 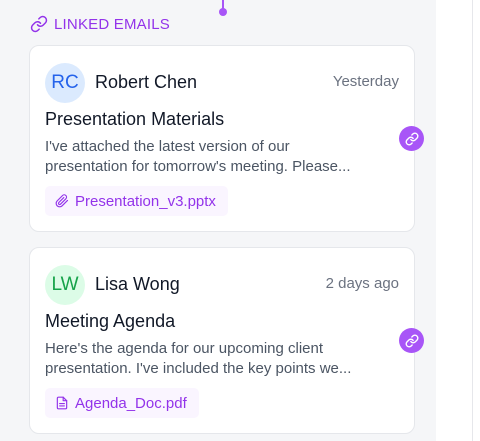 What do you see at coordinates (65, 285) in the screenshot?
I see `avatar: LW` at bounding box center [65, 285].